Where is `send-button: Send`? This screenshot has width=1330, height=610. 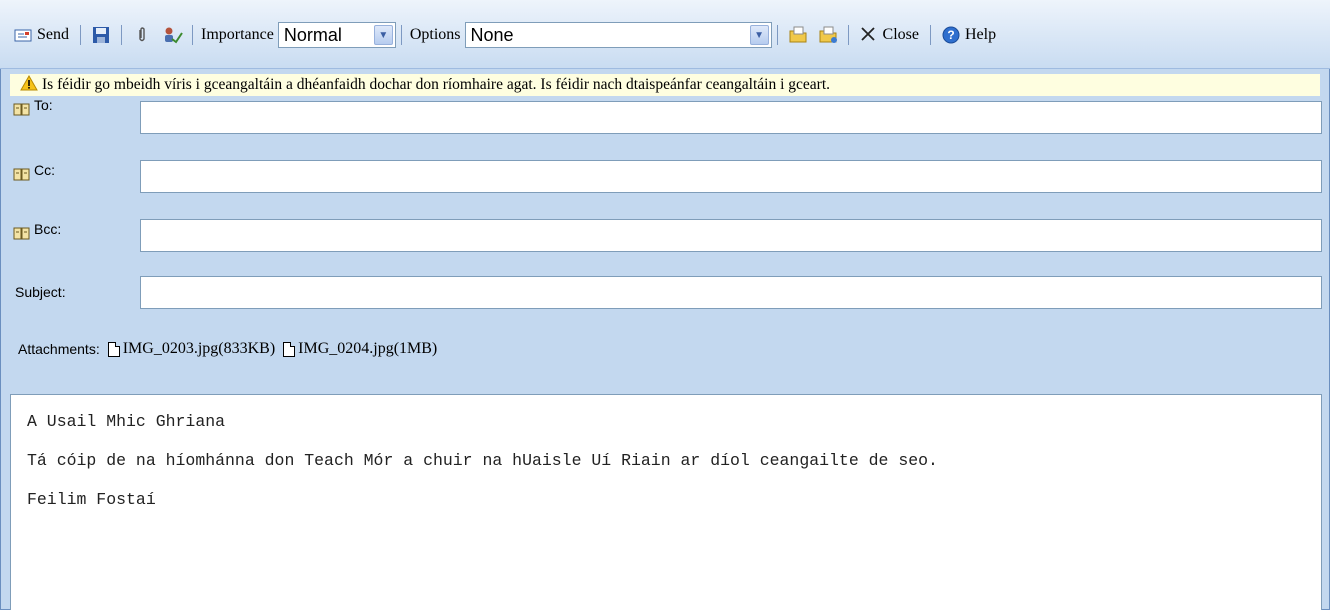 send-button: Send is located at coordinates (41, 35).